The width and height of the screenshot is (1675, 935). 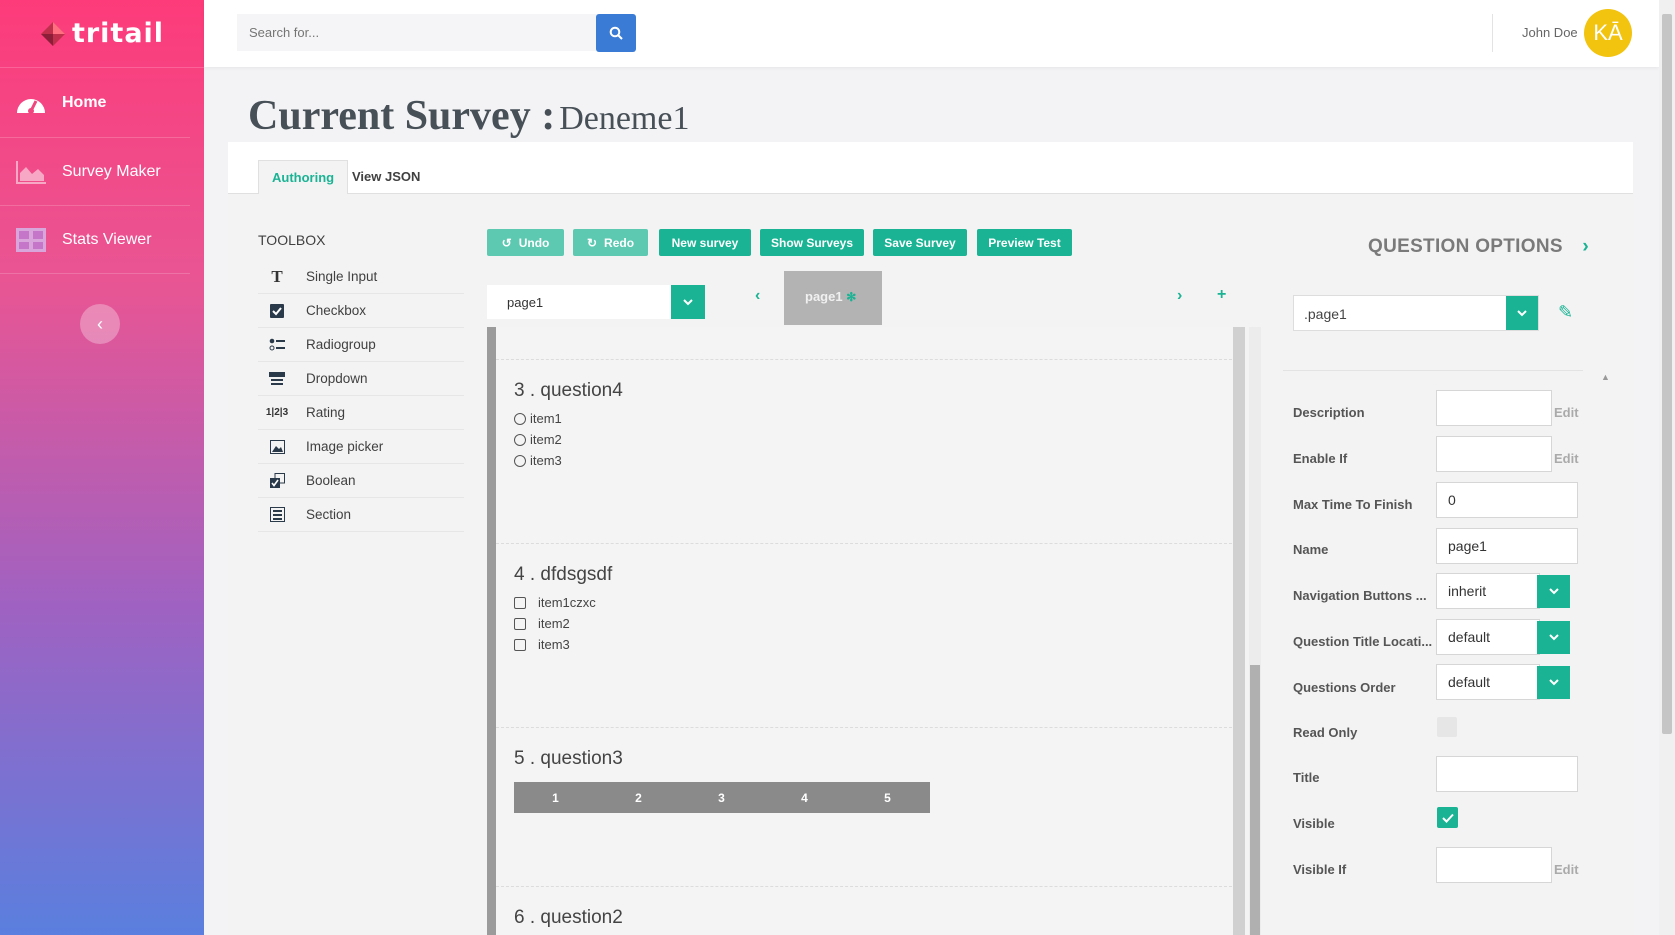 I want to click on toolbox-item-radiogroup: Radiogroup, so click(x=361, y=345).